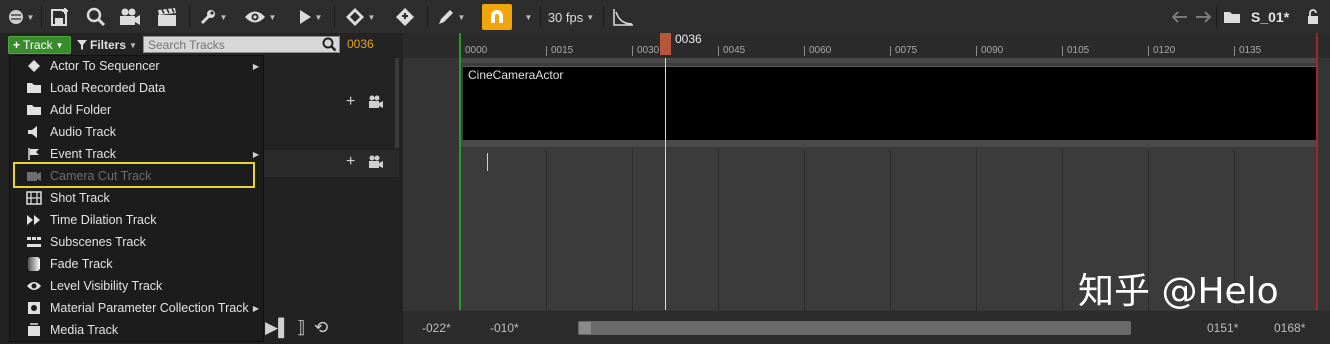 This screenshot has height=344, width=1330. Describe the element at coordinates (648, 50) in the screenshot. I see `ruler-tick-label: 0030` at that location.